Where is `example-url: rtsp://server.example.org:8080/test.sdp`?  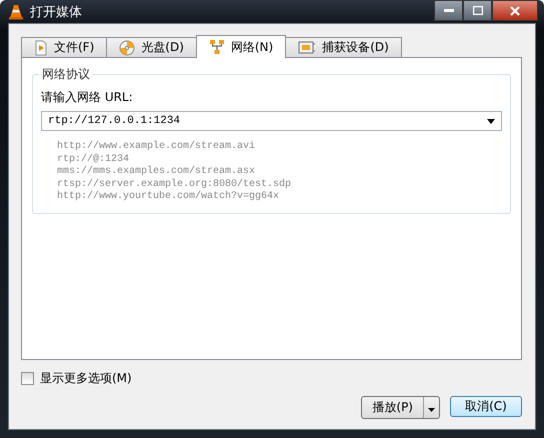
example-url: rtsp://server.example.org:8080/test.sdp is located at coordinates (174, 184).